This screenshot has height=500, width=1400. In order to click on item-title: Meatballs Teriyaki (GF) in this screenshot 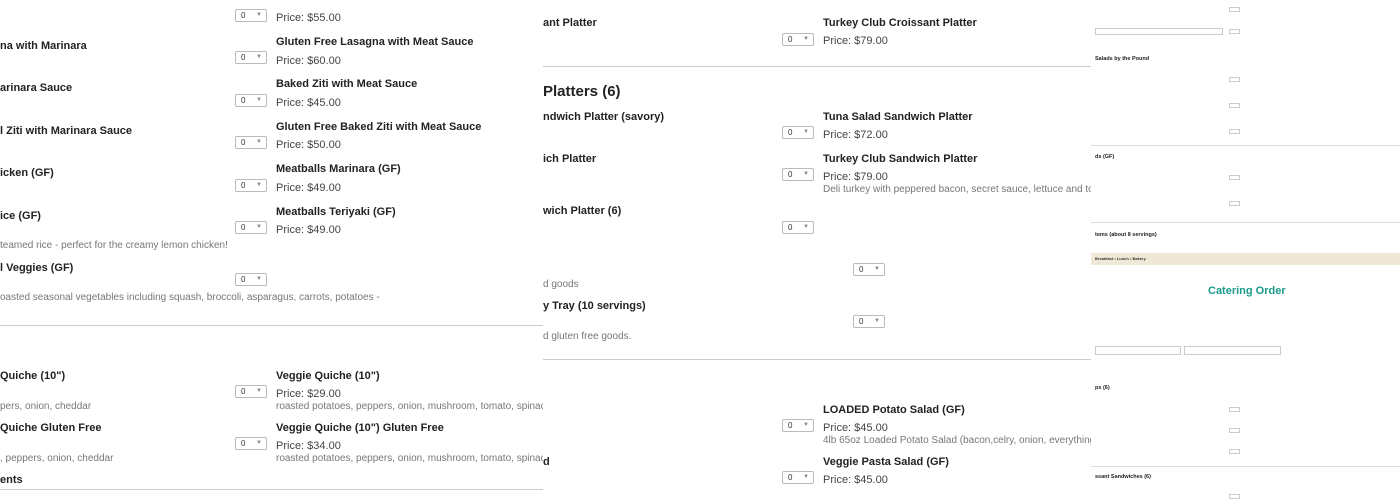, I will do `click(336, 212)`.